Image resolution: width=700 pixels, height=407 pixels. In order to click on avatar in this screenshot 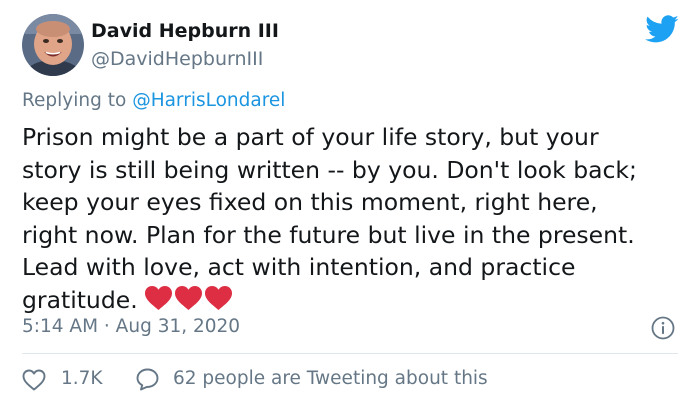, I will do `click(53, 45)`.